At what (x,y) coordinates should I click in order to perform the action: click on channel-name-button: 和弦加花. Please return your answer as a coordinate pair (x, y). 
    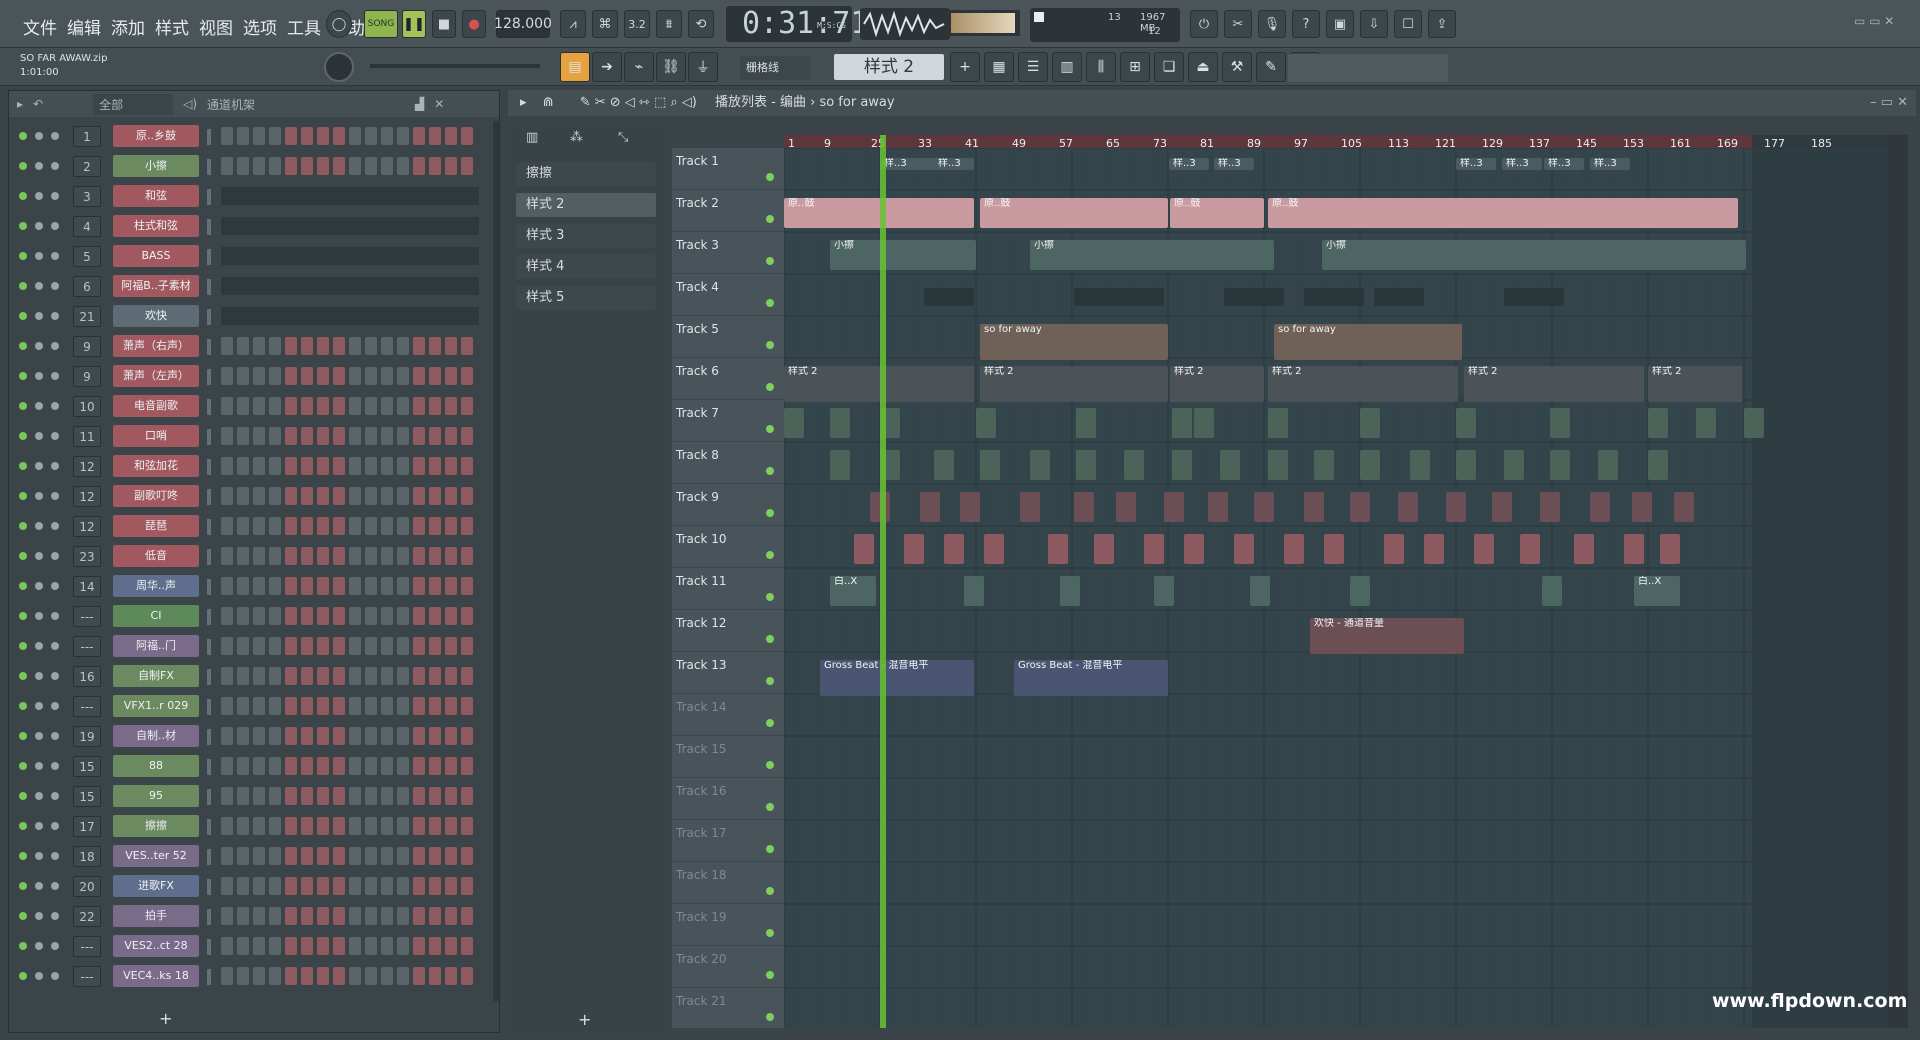
    Looking at the image, I should click on (156, 466).